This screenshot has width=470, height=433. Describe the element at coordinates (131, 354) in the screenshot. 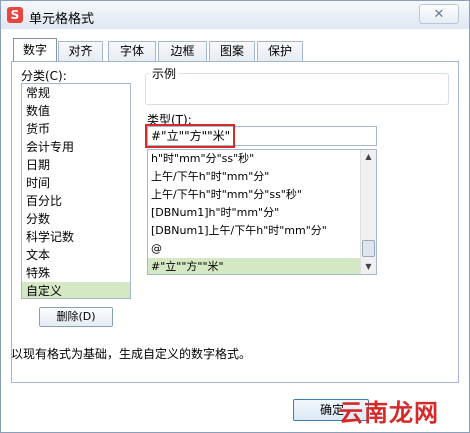

I see `description-text: 以现有格式为基础，生成自定义的数字格式。` at that location.